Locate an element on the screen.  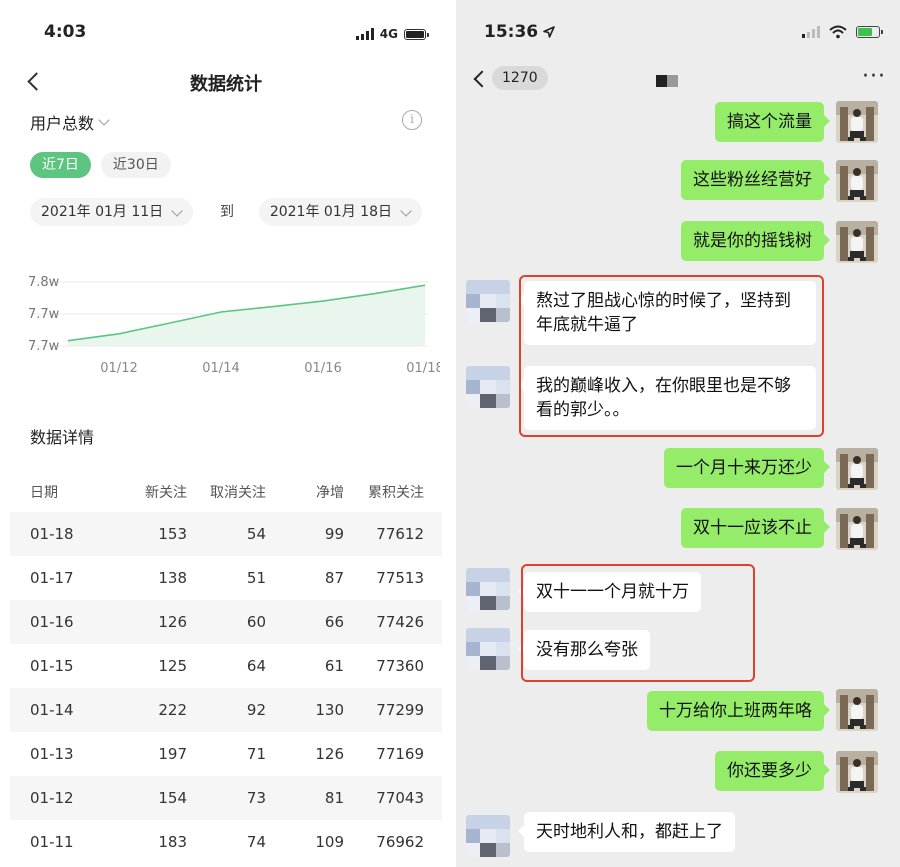
cell-date: 01-18 is located at coordinates (52, 534).